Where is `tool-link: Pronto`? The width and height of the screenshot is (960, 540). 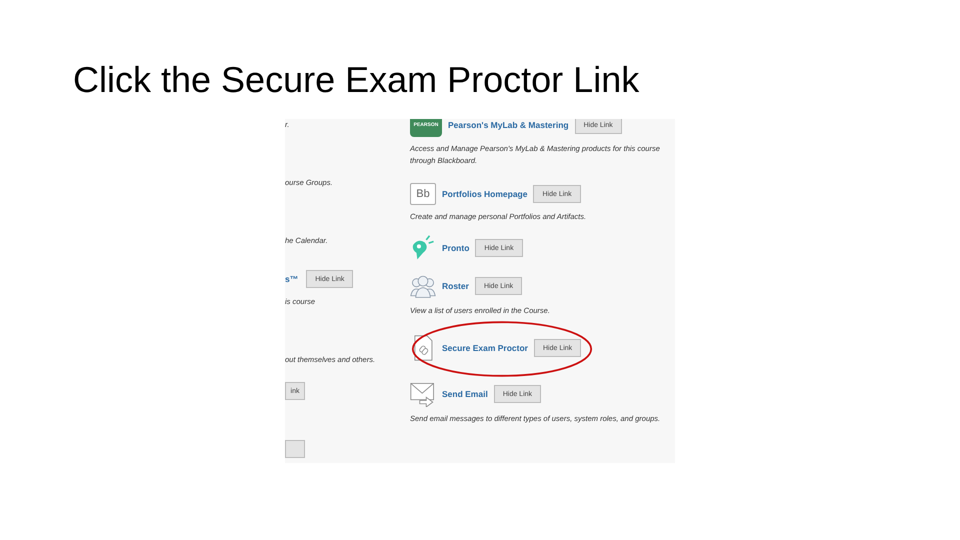
tool-link: Pronto is located at coordinates (456, 248).